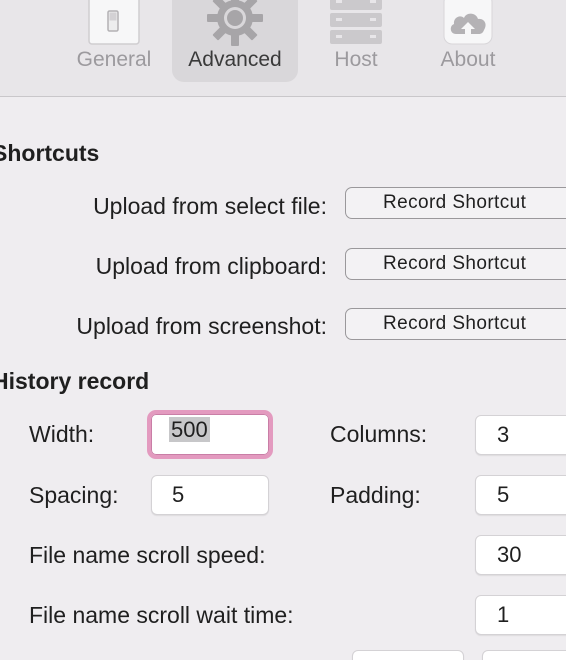  Describe the element at coordinates (468, 25) in the screenshot. I see `cloud-upload-icon` at that location.